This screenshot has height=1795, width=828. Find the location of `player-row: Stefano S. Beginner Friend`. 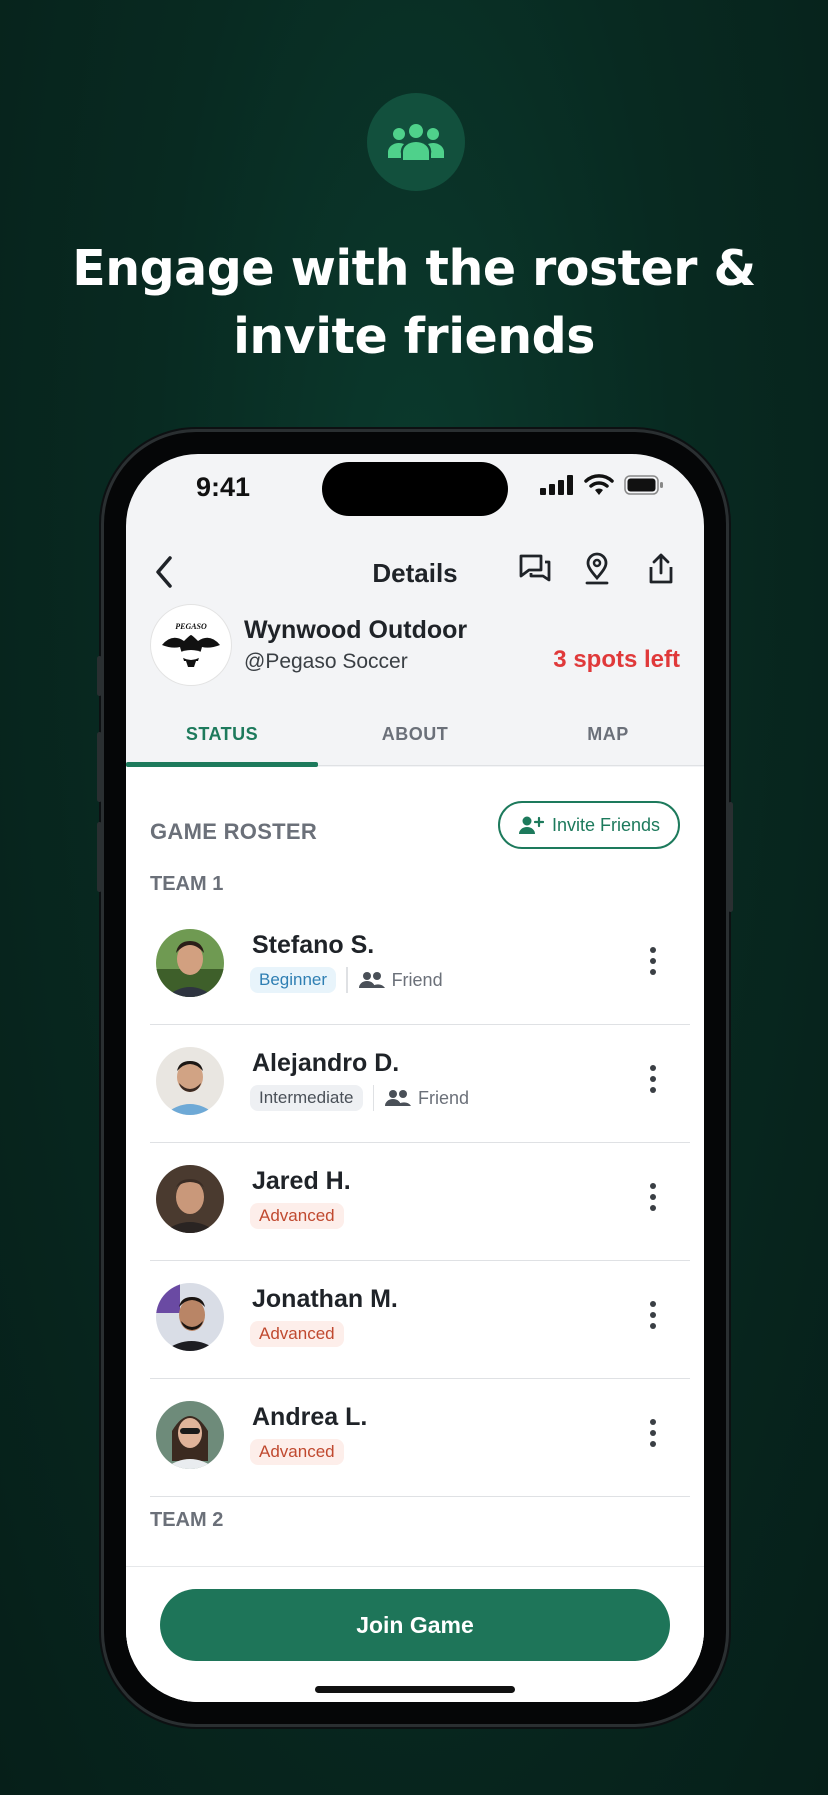

player-row: Stefano S. Beginner Friend is located at coordinates (420, 966).